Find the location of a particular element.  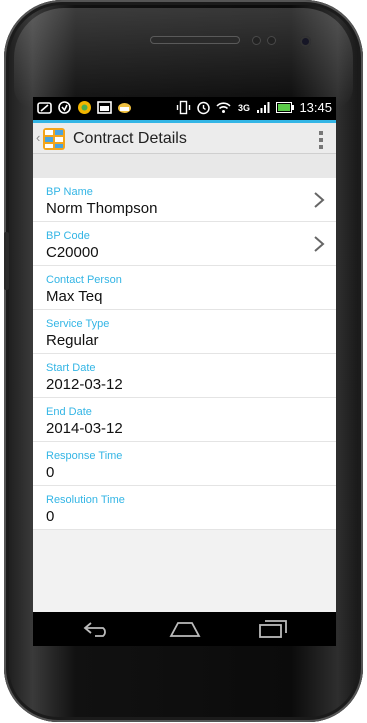

field-label: BP Name is located at coordinates (69, 192).